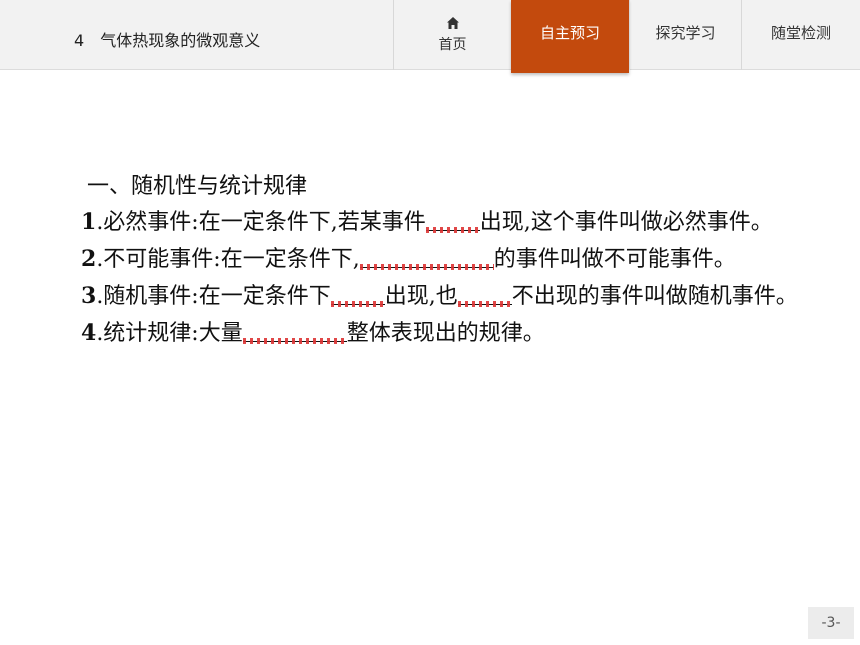 The image size is (860, 645). What do you see at coordinates (180, 40) in the screenshot?
I see `lesson-title-text: 气体热现象的微观意义` at bounding box center [180, 40].